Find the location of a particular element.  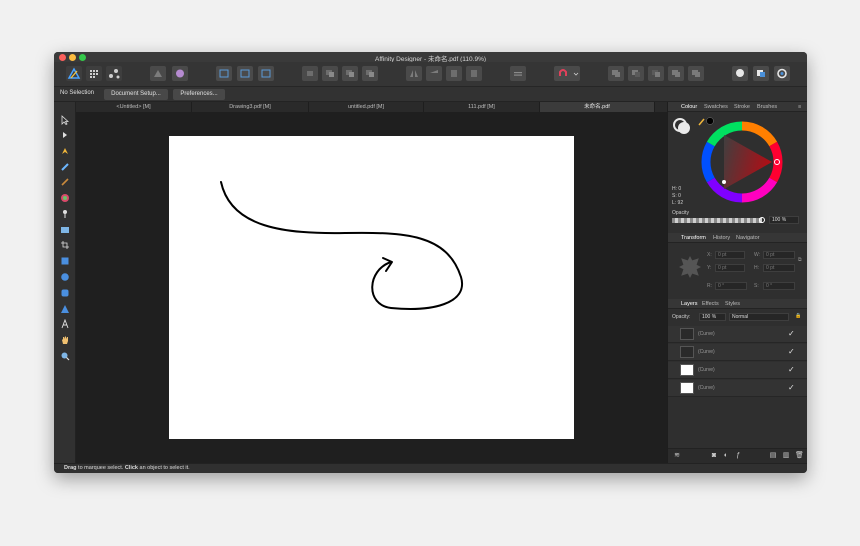

pixel-persona-icon is located at coordinates (94, 73).